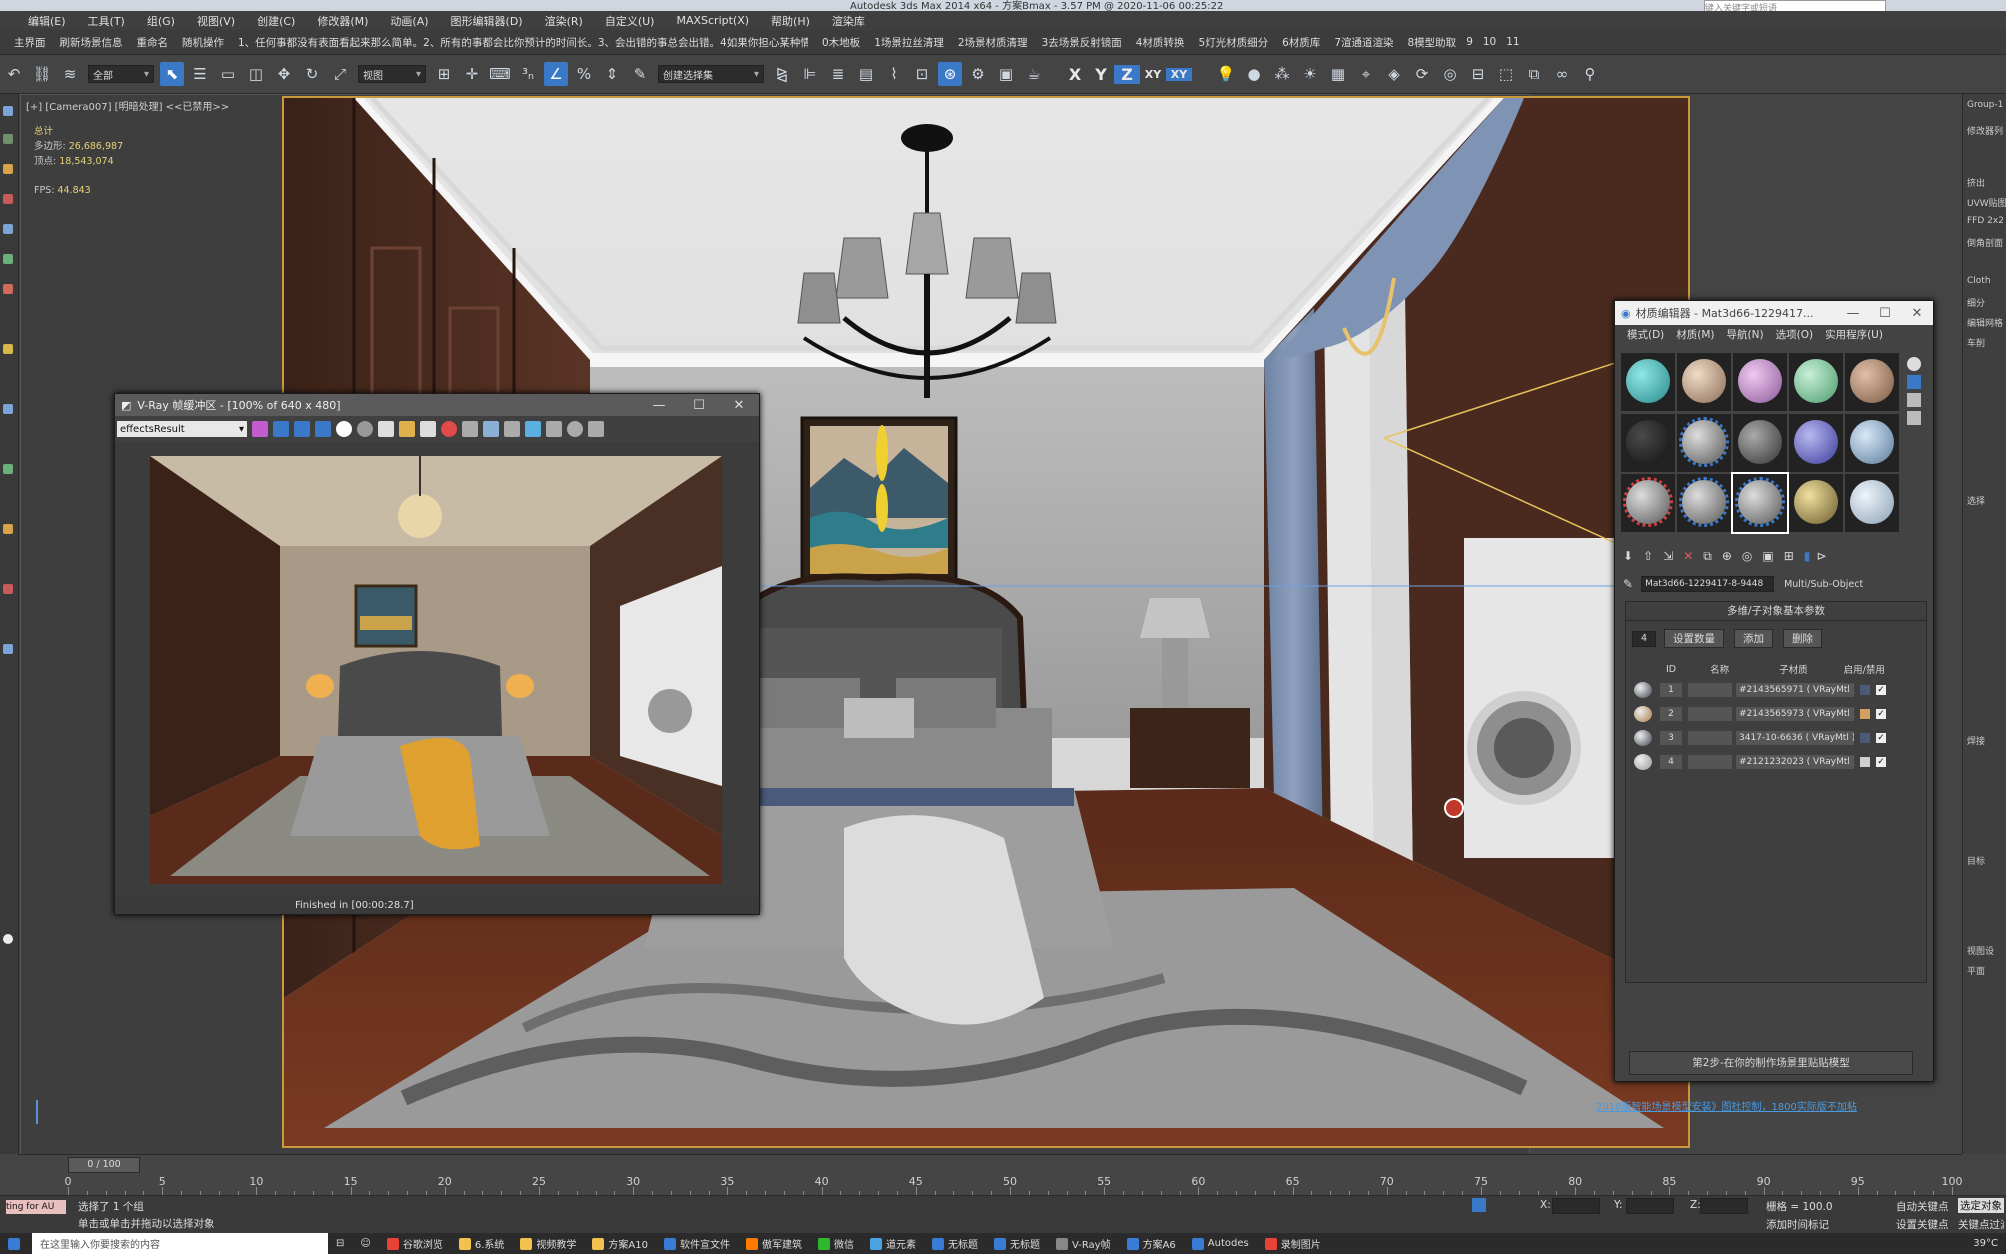 This screenshot has width=2006, height=1254. I want to click on mono-channel-icon, so click(365, 429).